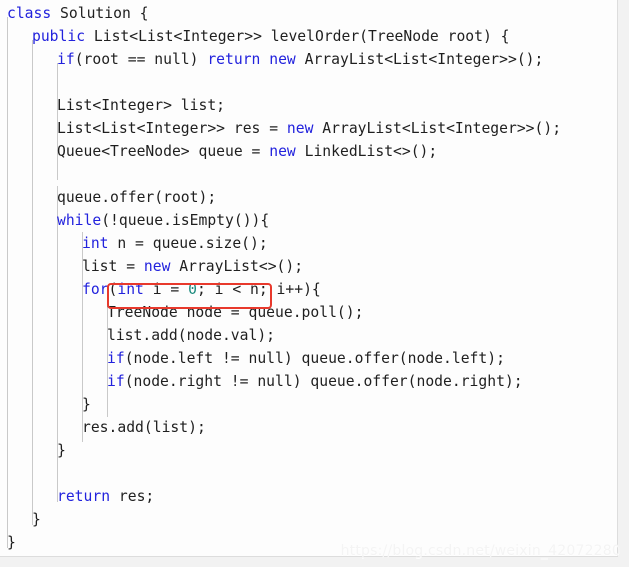 Image resolution: width=629 pixels, height=567 pixels. Describe the element at coordinates (308, 427) in the screenshot. I see `code-line: res.add(list);` at that location.